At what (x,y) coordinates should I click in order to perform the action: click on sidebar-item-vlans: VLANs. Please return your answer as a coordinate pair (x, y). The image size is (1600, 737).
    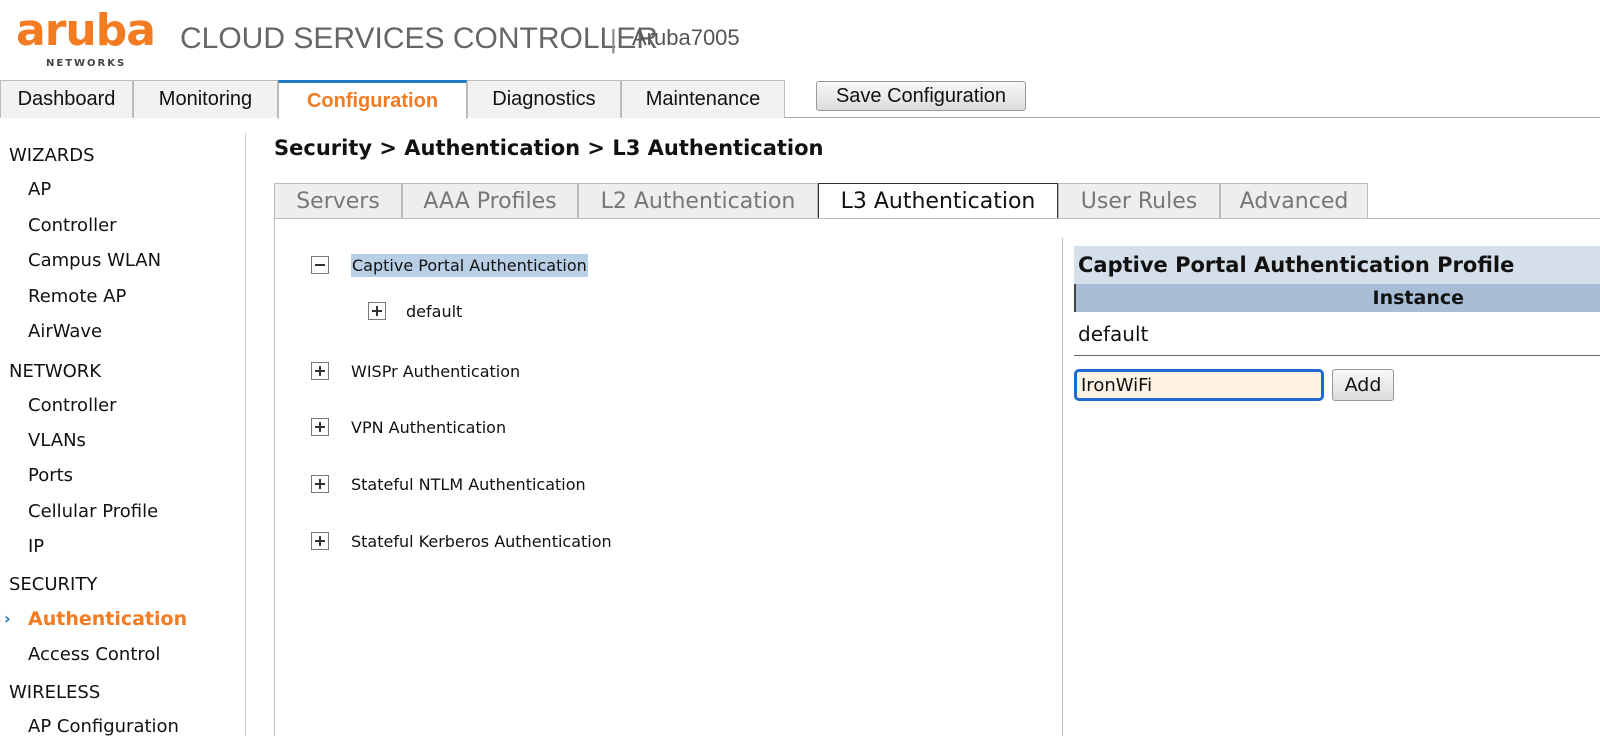
    Looking at the image, I should click on (57, 440).